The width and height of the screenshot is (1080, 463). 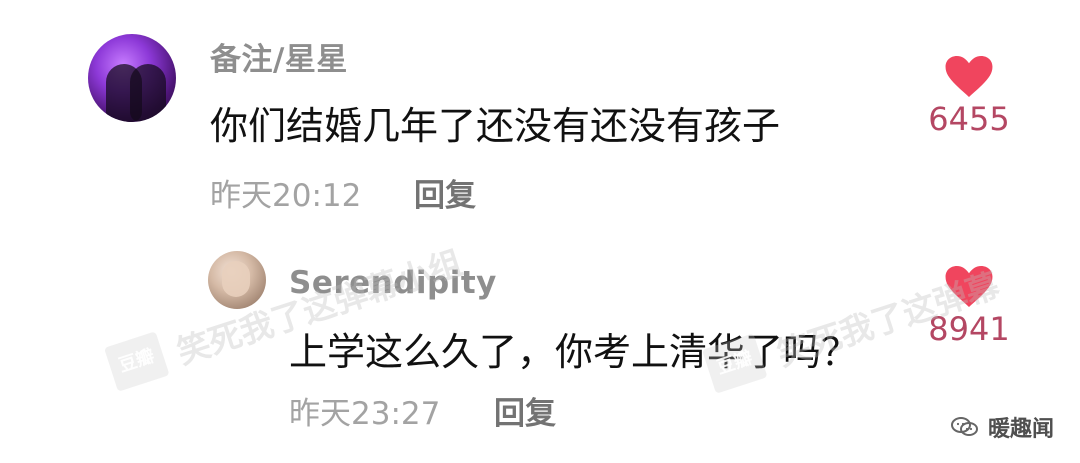 What do you see at coordinates (148, 93) in the screenshot?
I see `avatar-figure-right` at bounding box center [148, 93].